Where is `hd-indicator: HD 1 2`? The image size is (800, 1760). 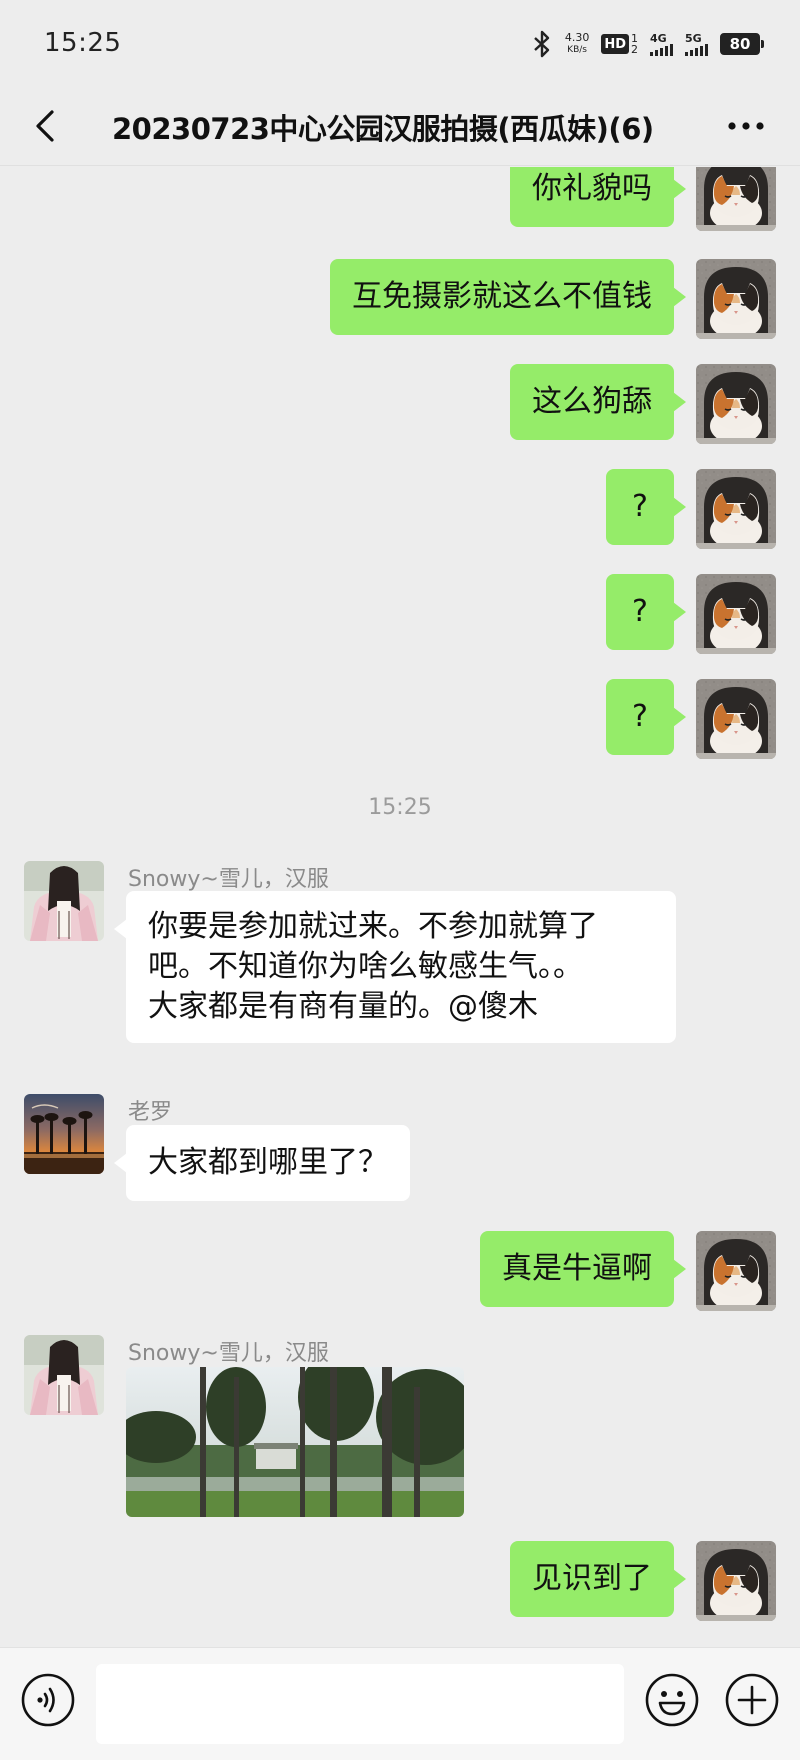 hd-indicator: HD 1 2 is located at coordinates (619, 44).